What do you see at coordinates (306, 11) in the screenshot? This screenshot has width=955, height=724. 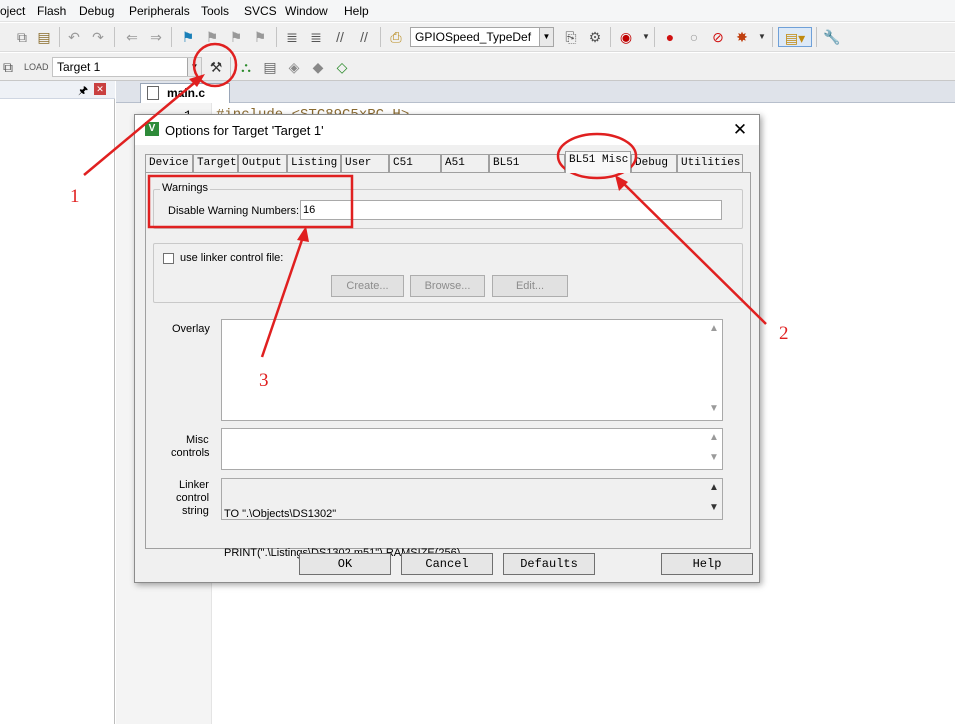 I see `menu-window: Window` at bounding box center [306, 11].